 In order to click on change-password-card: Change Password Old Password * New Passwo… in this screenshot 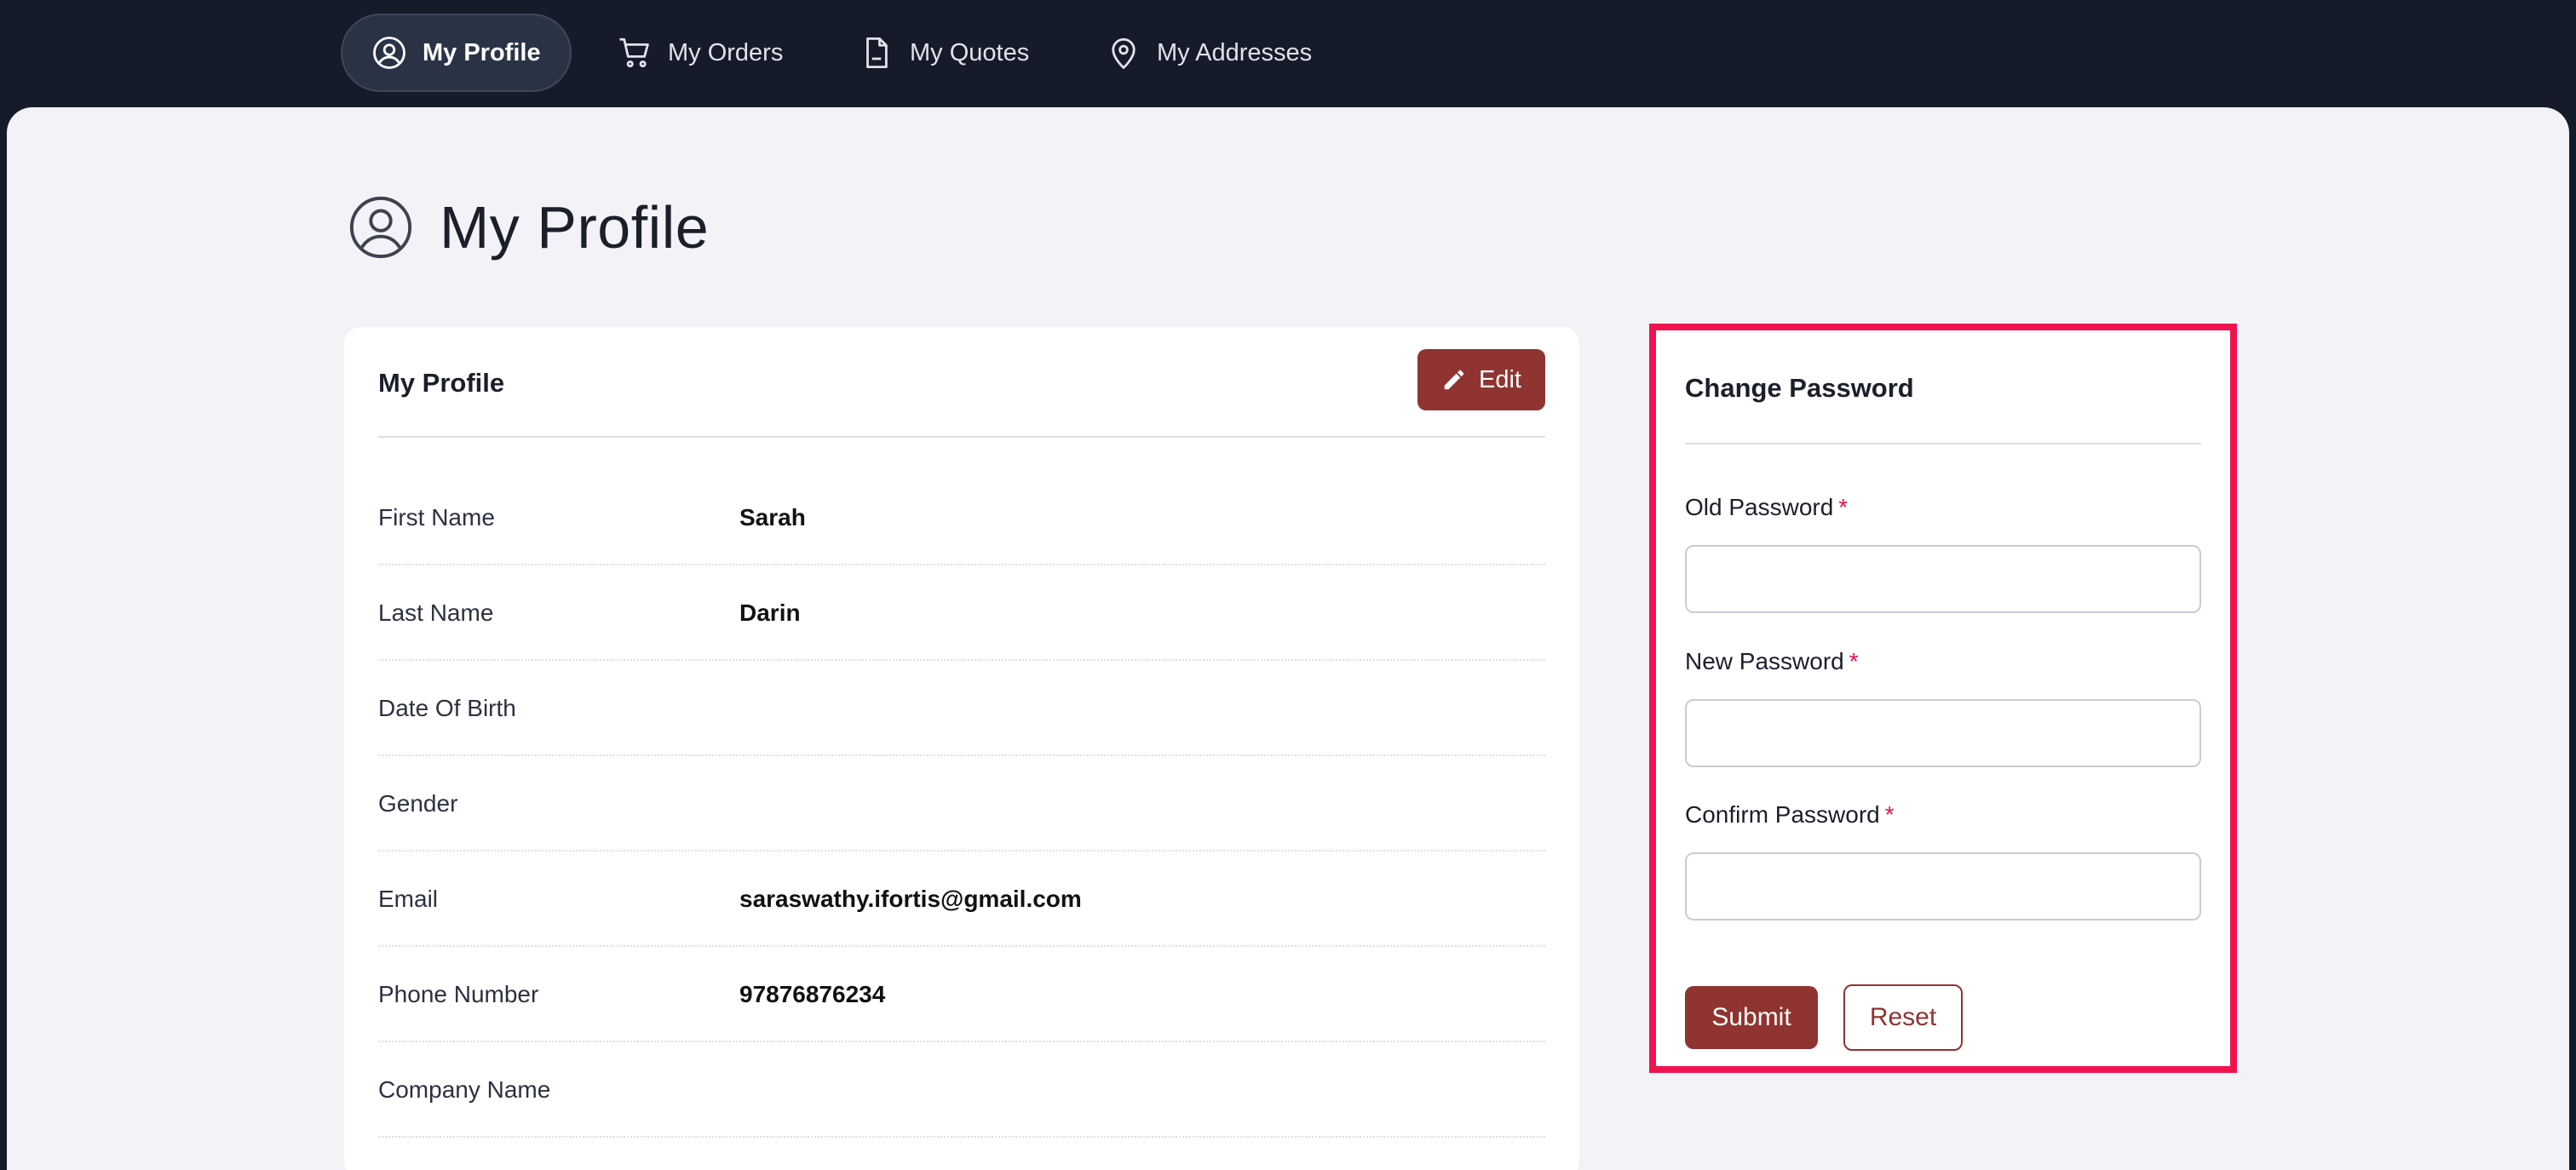, I will do `click(1943, 698)`.